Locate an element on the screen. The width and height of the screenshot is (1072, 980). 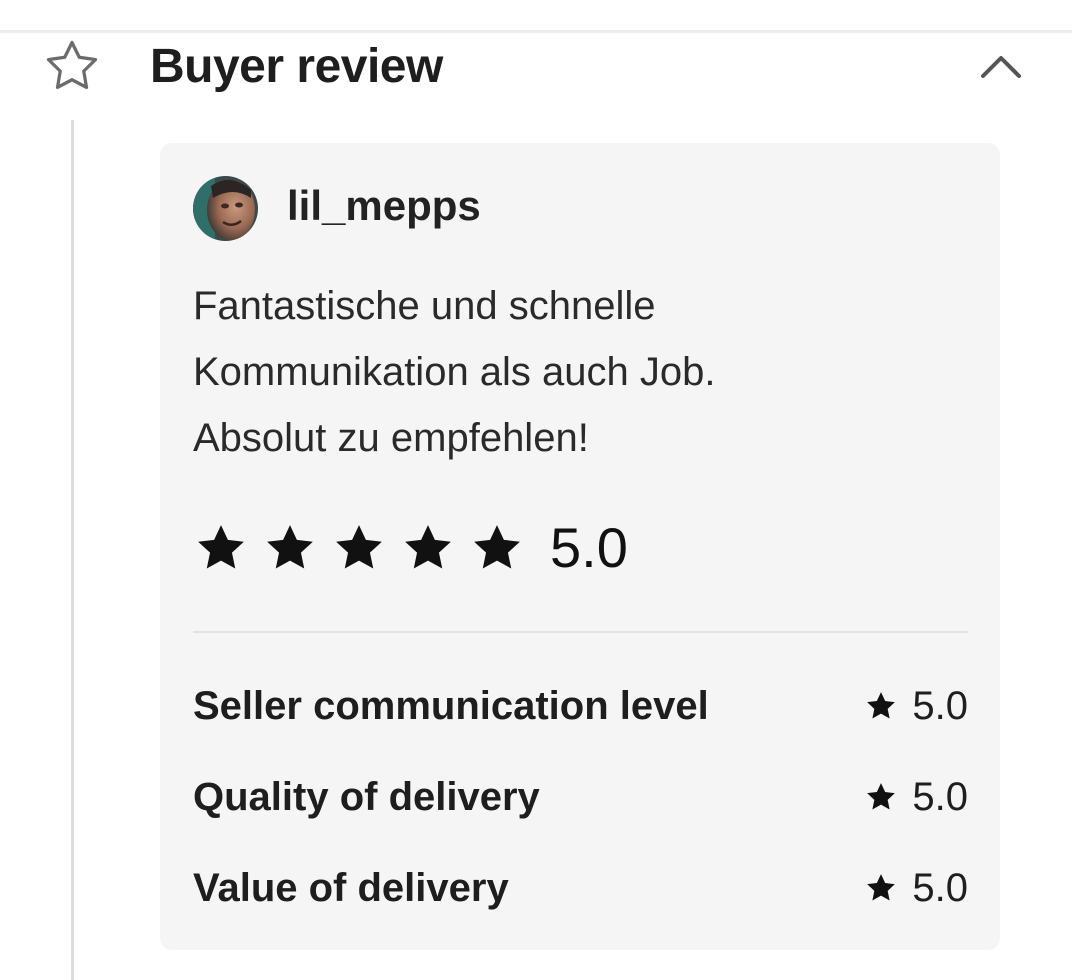
user-avatar is located at coordinates (225, 208).